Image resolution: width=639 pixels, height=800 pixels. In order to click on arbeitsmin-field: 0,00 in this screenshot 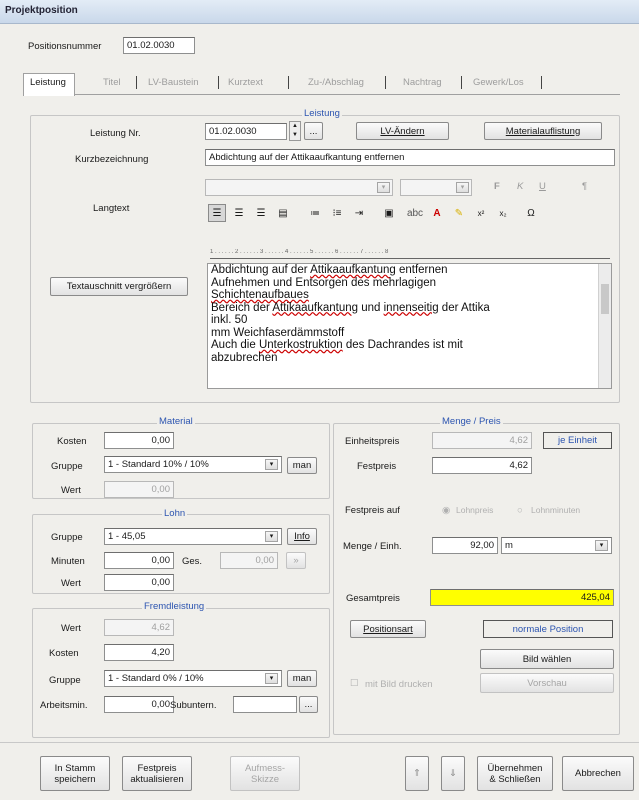, I will do `click(139, 704)`.